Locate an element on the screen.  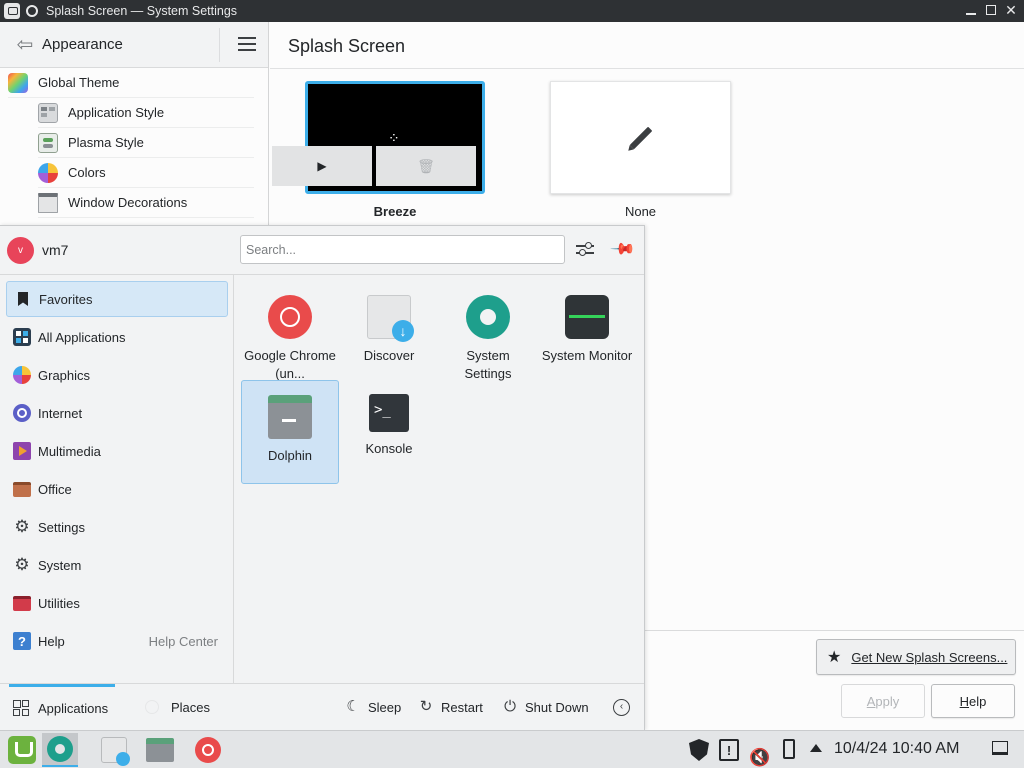
app-dolphin: Dolphin is located at coordinates (290, 432).